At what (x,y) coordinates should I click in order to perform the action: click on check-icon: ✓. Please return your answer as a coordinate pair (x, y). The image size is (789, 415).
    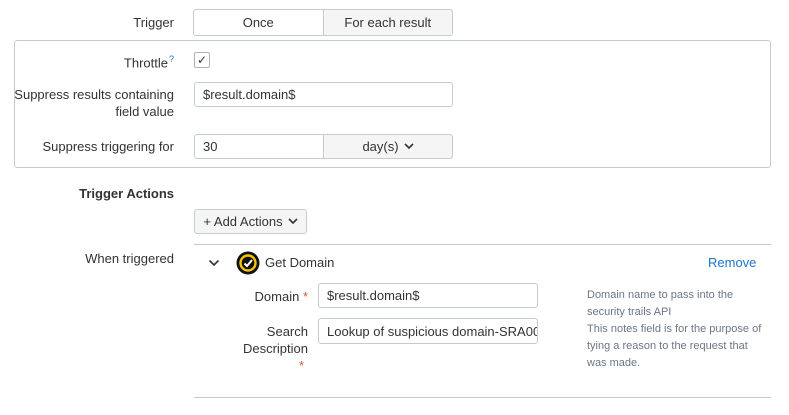
    Looking at the image, I should click on (202, 60).